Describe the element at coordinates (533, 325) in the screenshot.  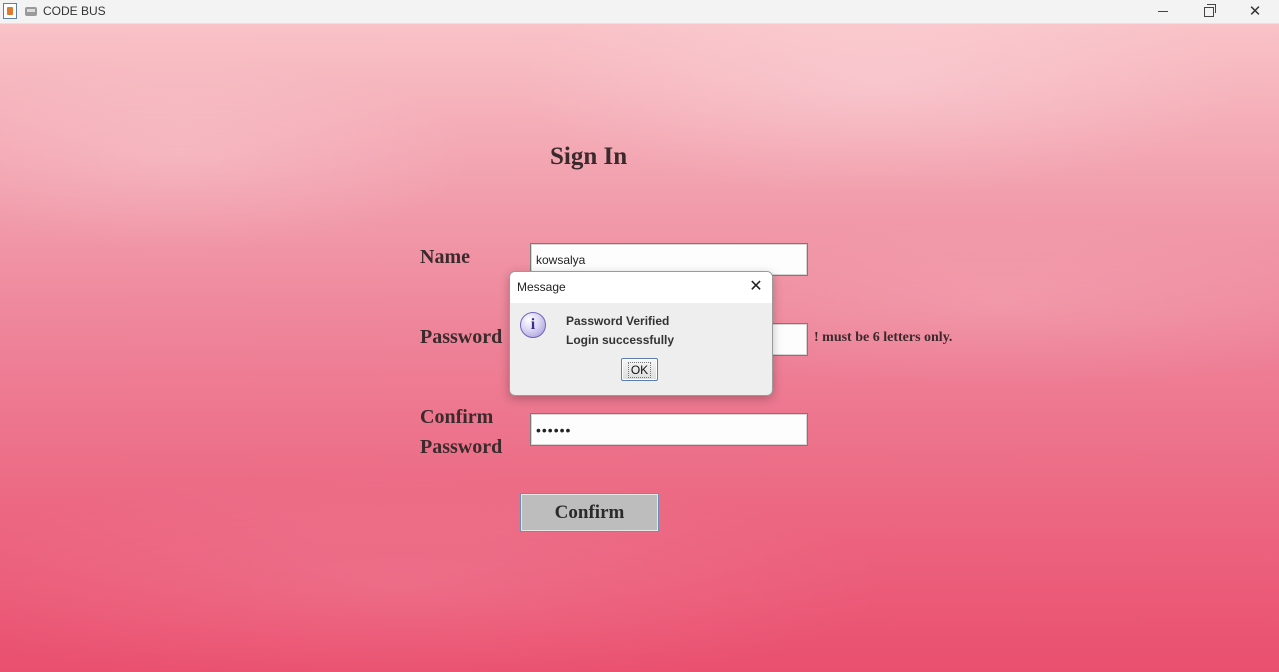
I see `info-icon: i` at that location.